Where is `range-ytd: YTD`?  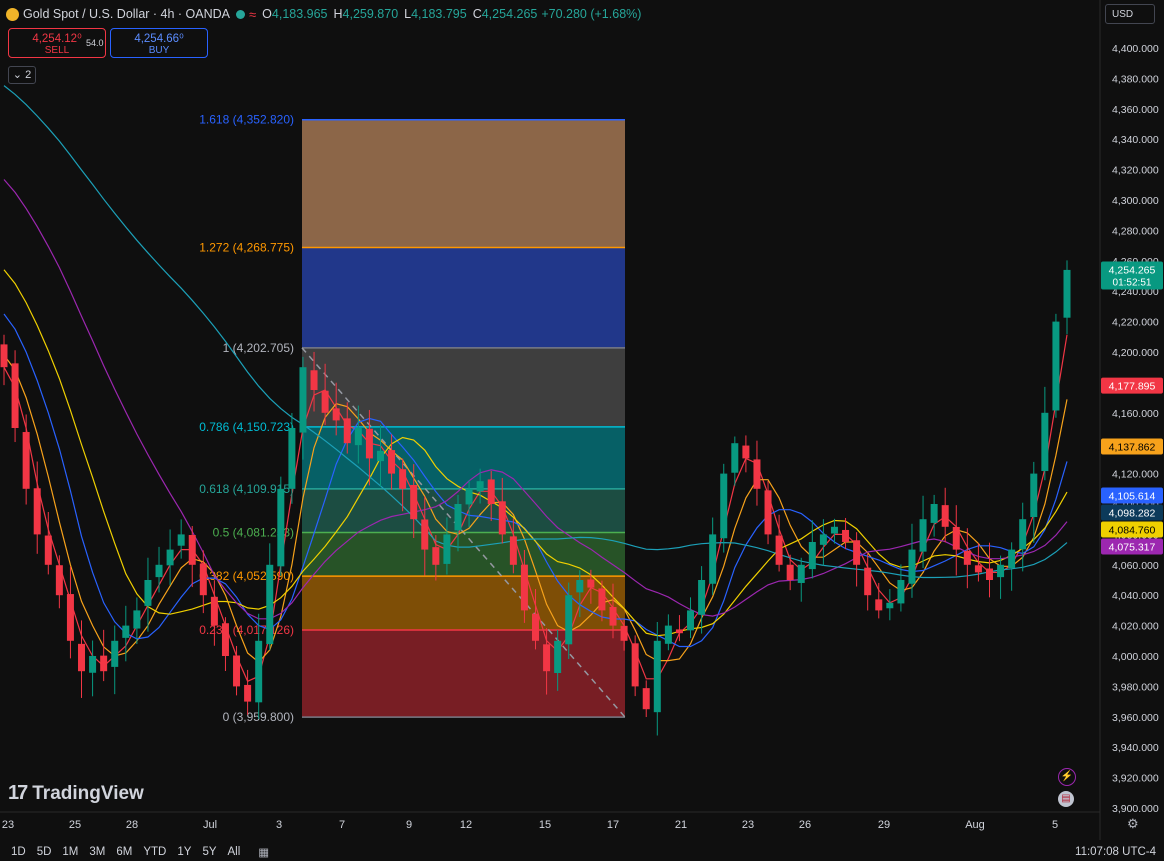 range-ytd: YTD is located at coordinates (154, 852).